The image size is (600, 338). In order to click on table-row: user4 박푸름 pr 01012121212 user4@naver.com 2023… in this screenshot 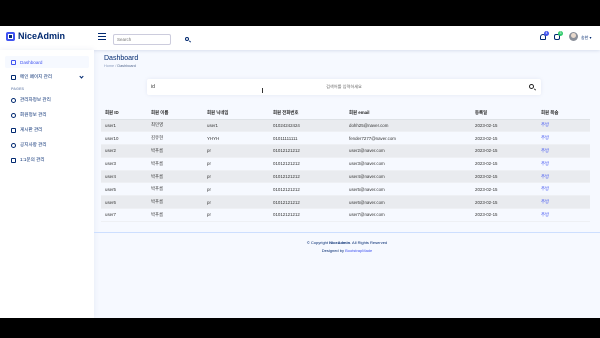, I will do `click(345, 177)`.